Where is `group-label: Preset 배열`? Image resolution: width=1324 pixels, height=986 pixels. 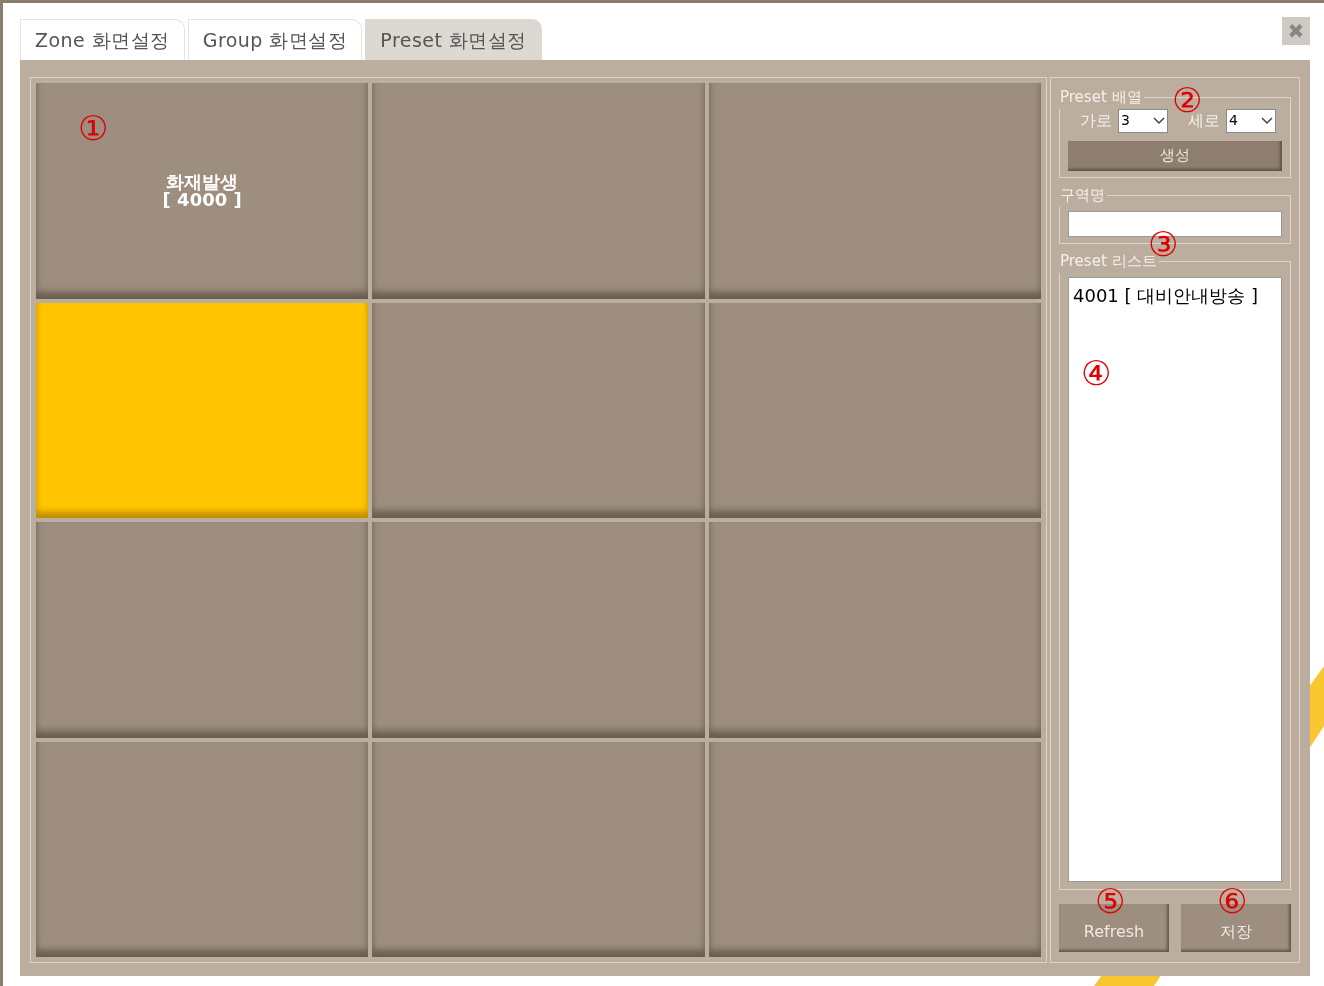
group-label: Preset 배열 is located at coordinates (1101, 97).